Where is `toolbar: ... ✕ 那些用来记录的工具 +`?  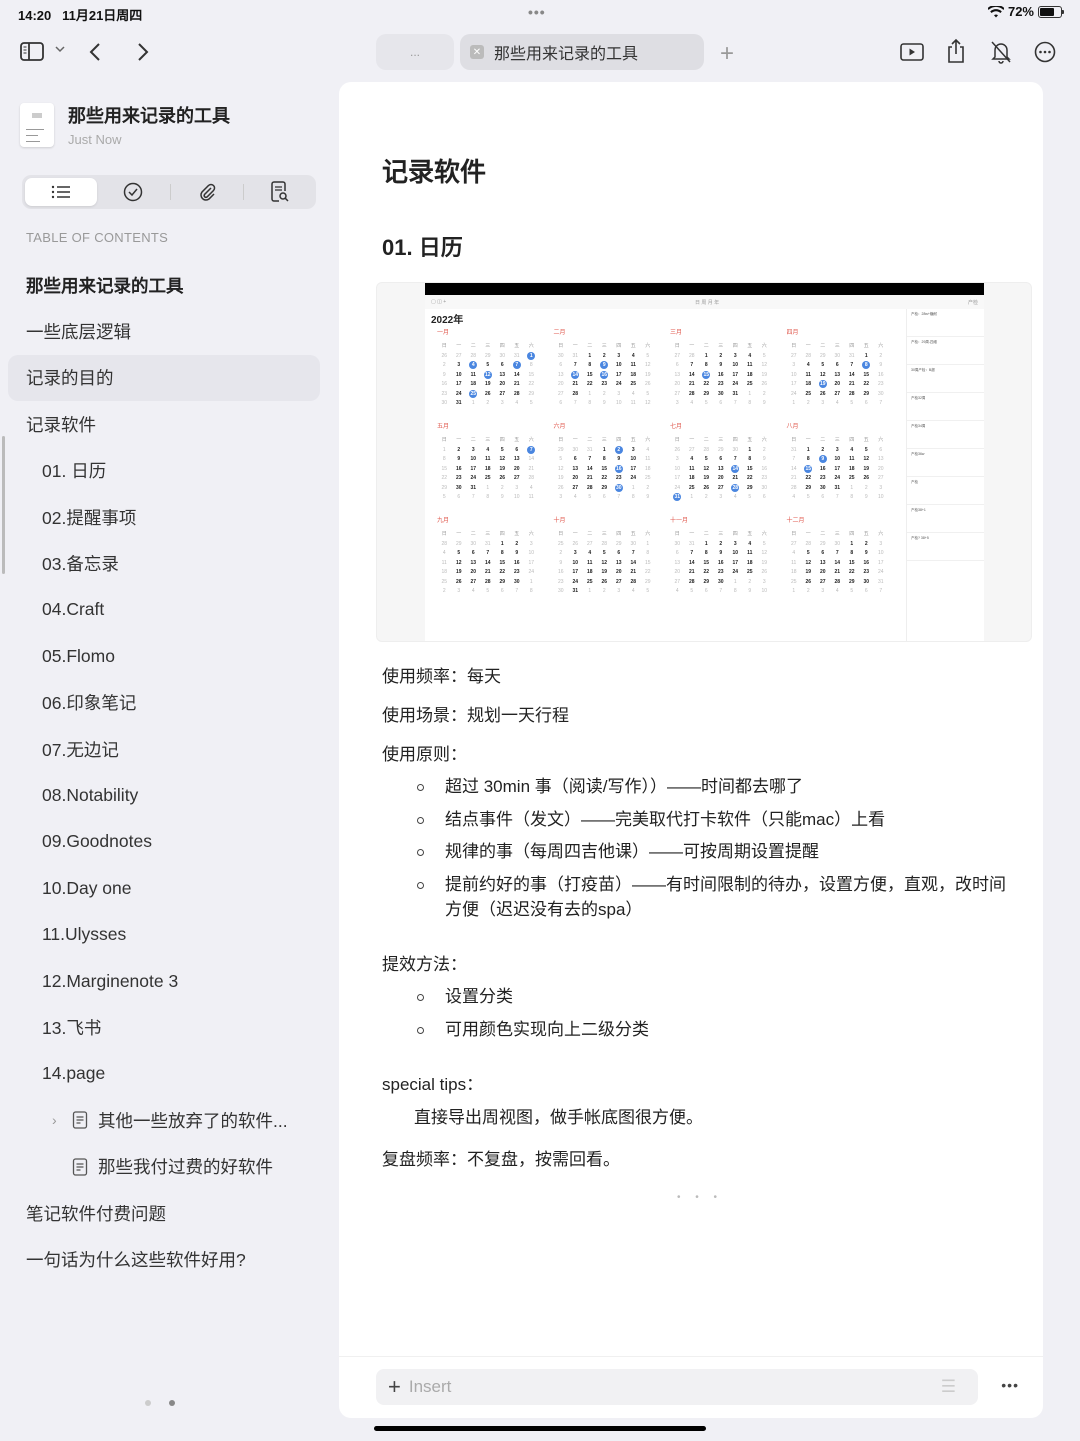
toolbar: ... ✕ 那些用来记录的工具 + is located at coordinates (540, 53).